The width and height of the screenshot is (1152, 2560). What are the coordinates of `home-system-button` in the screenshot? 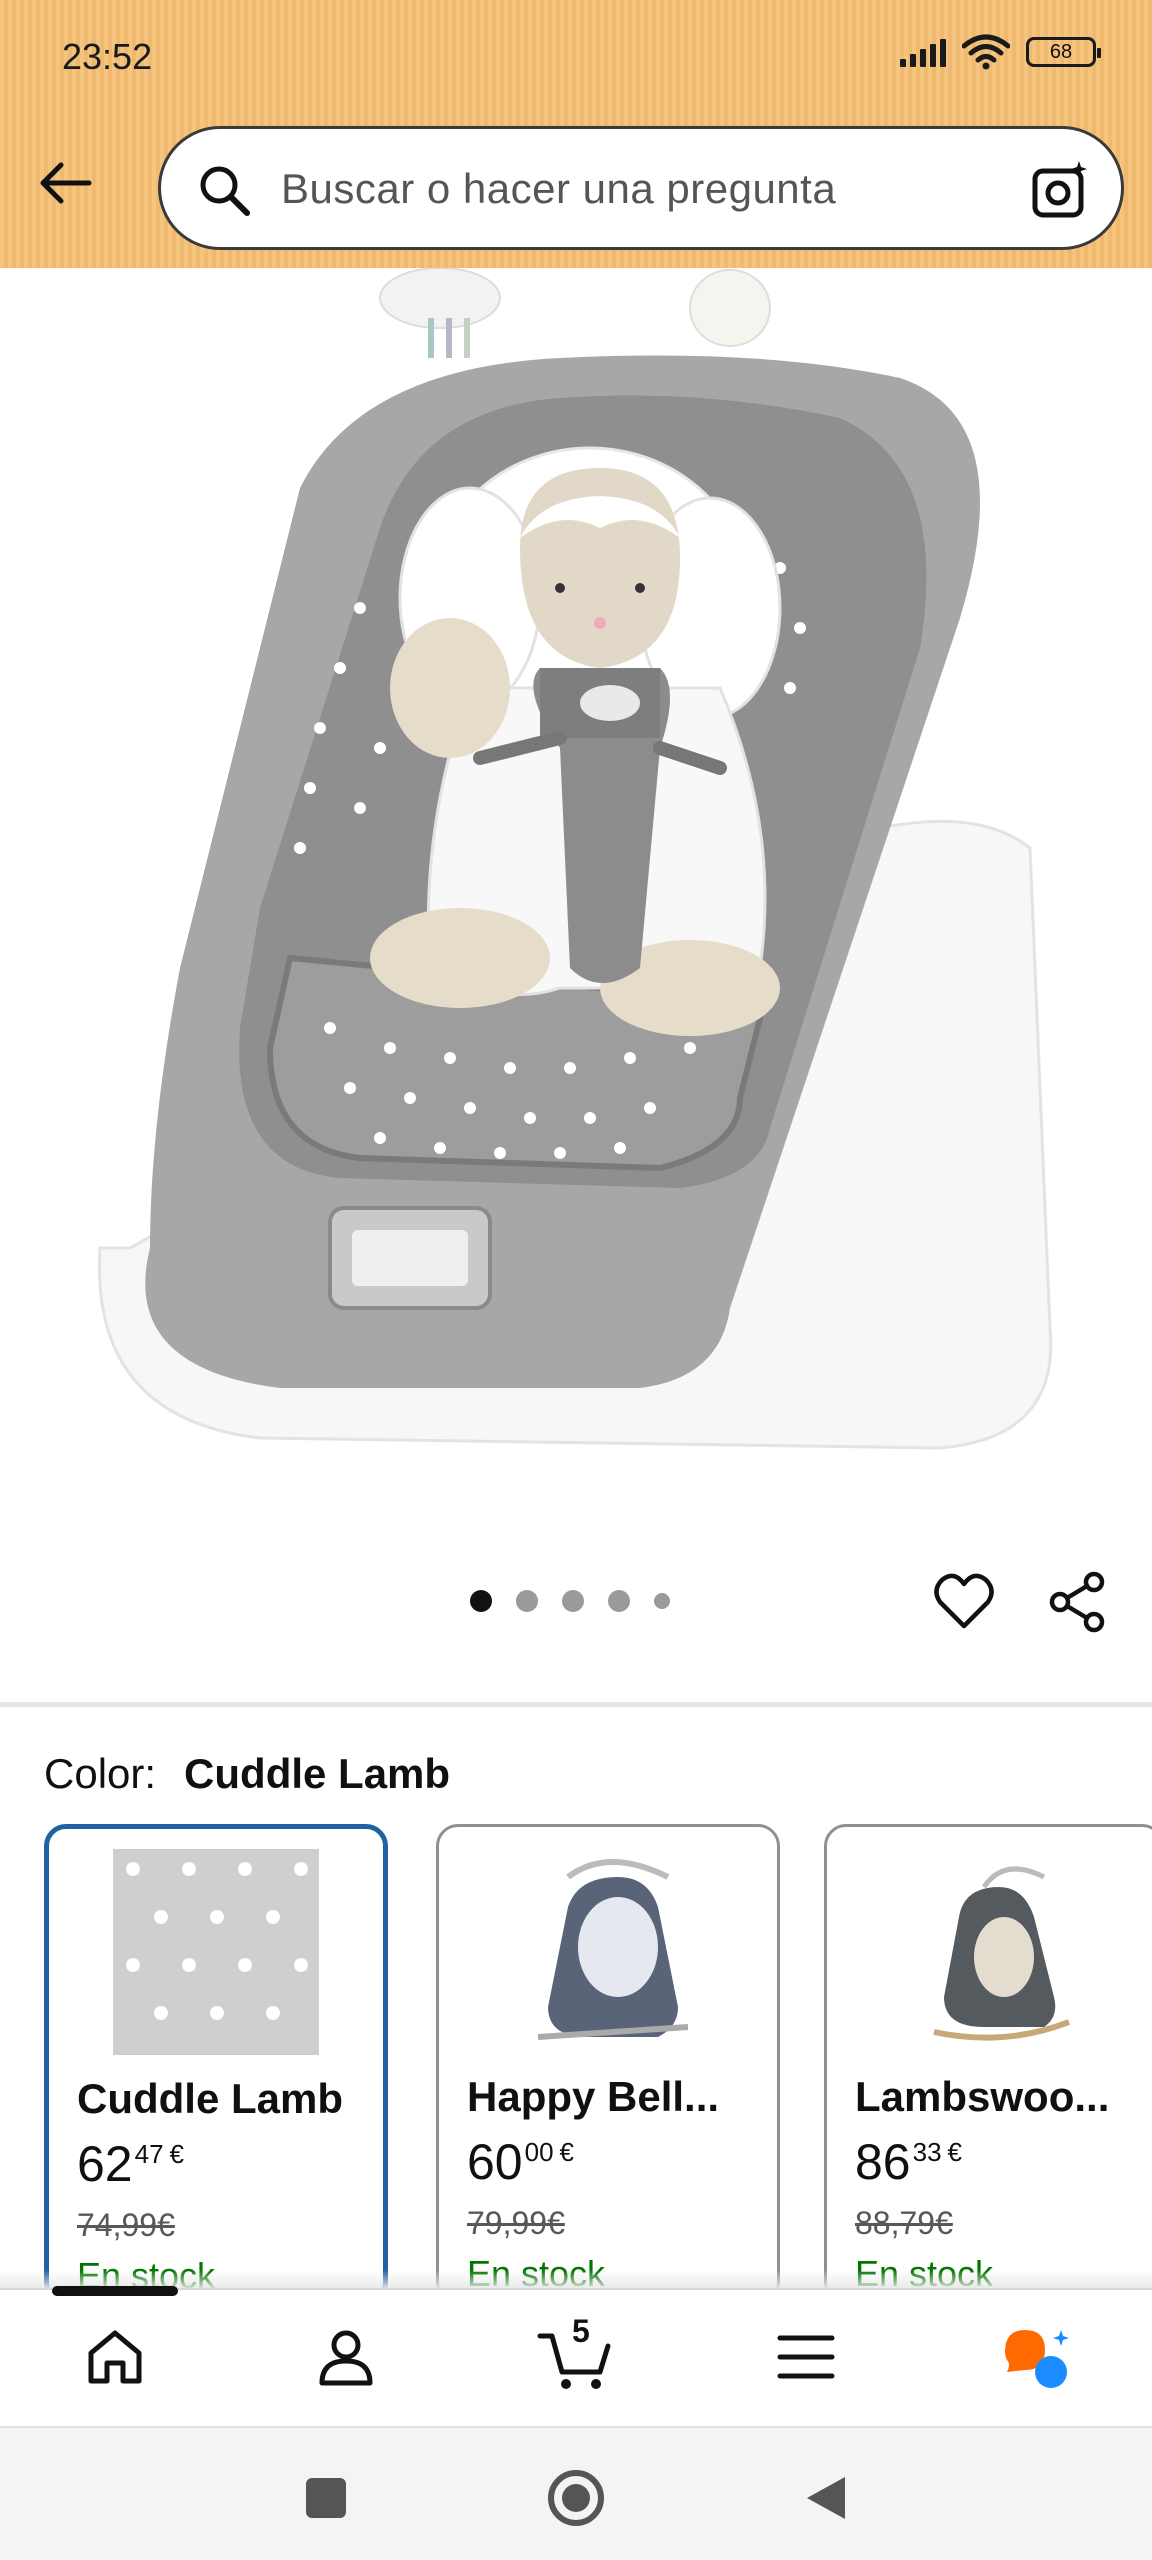 It's located at (576, 2498).